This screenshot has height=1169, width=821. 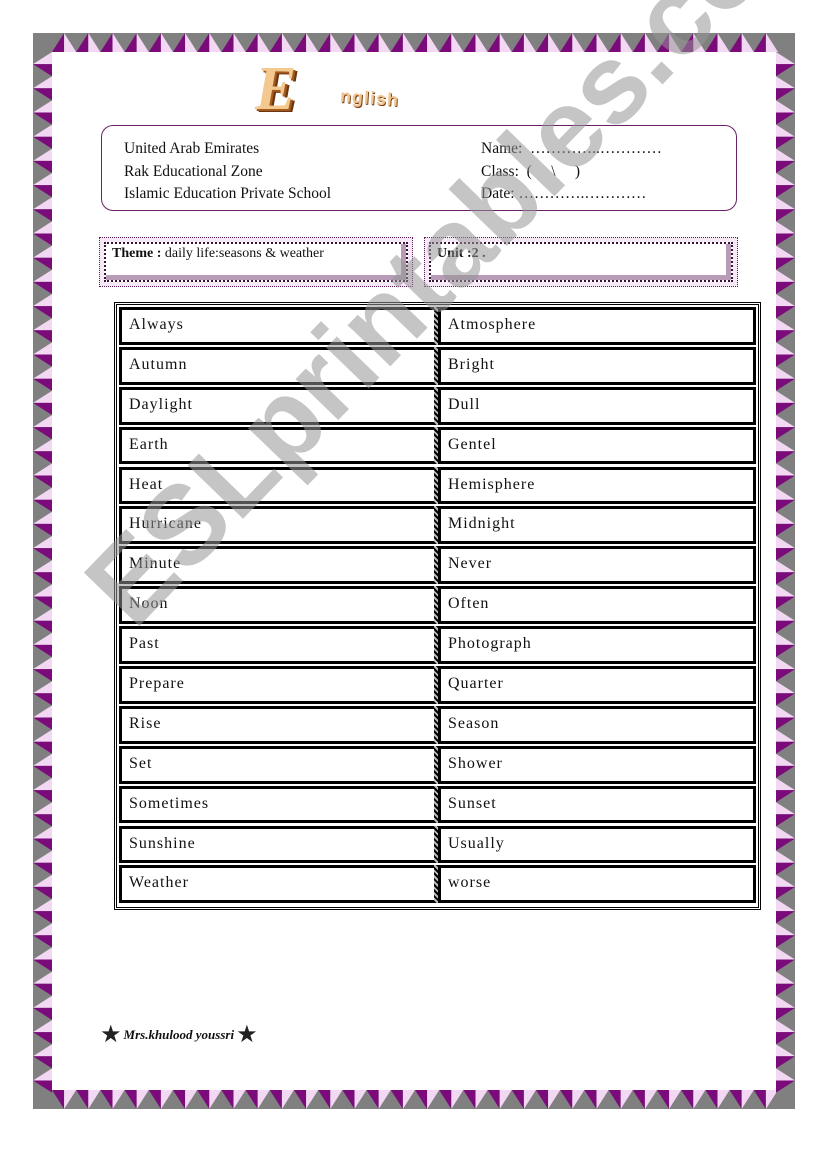 I want to click on theme-value: daily life:seasons & weather, so click(x=244, y=253).